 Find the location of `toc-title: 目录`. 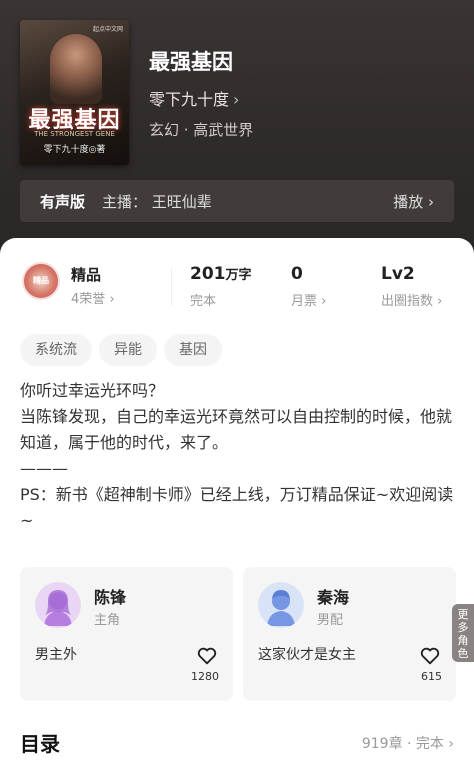

toc-title: 目录 is located at coordinates (40, 744).